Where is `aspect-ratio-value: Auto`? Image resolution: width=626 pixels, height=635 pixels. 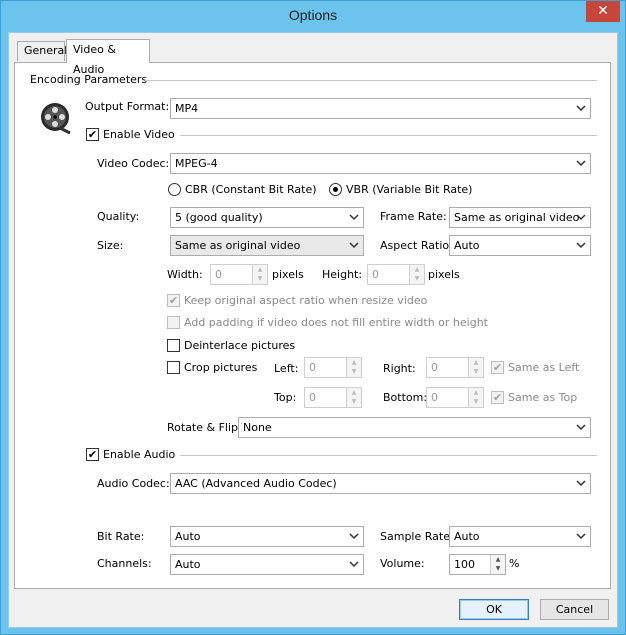
aspect-ratio-value: Auto is located at coordinates (467, 245).